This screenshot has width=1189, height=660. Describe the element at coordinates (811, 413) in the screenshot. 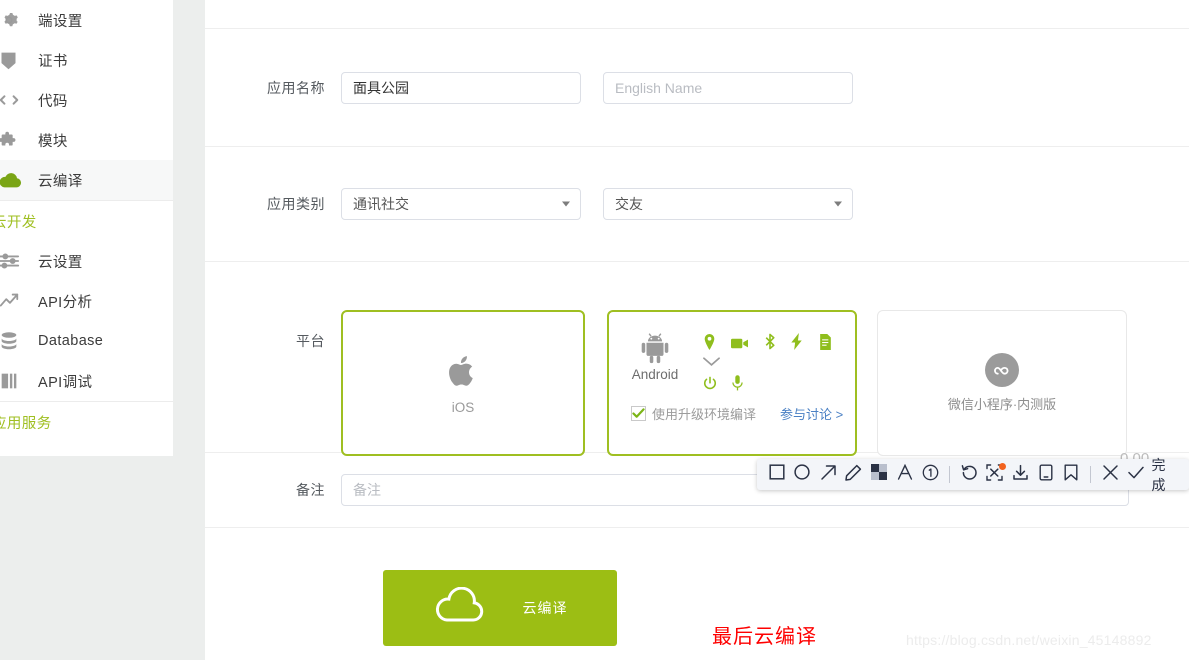

I see `discuss-link: 参与讨论 >` at that location.